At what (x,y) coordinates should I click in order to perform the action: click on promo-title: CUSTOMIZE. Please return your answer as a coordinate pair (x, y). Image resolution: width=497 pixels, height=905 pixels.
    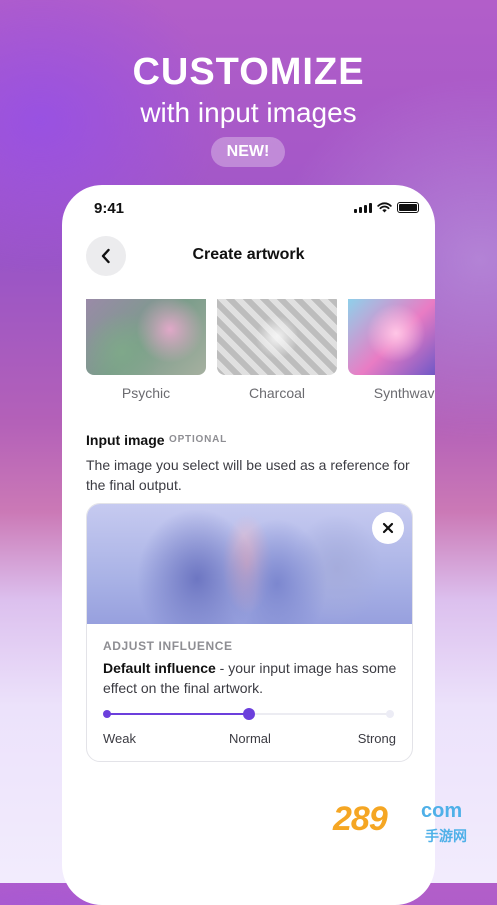
    Looking at the image, I should click on (248, 72).